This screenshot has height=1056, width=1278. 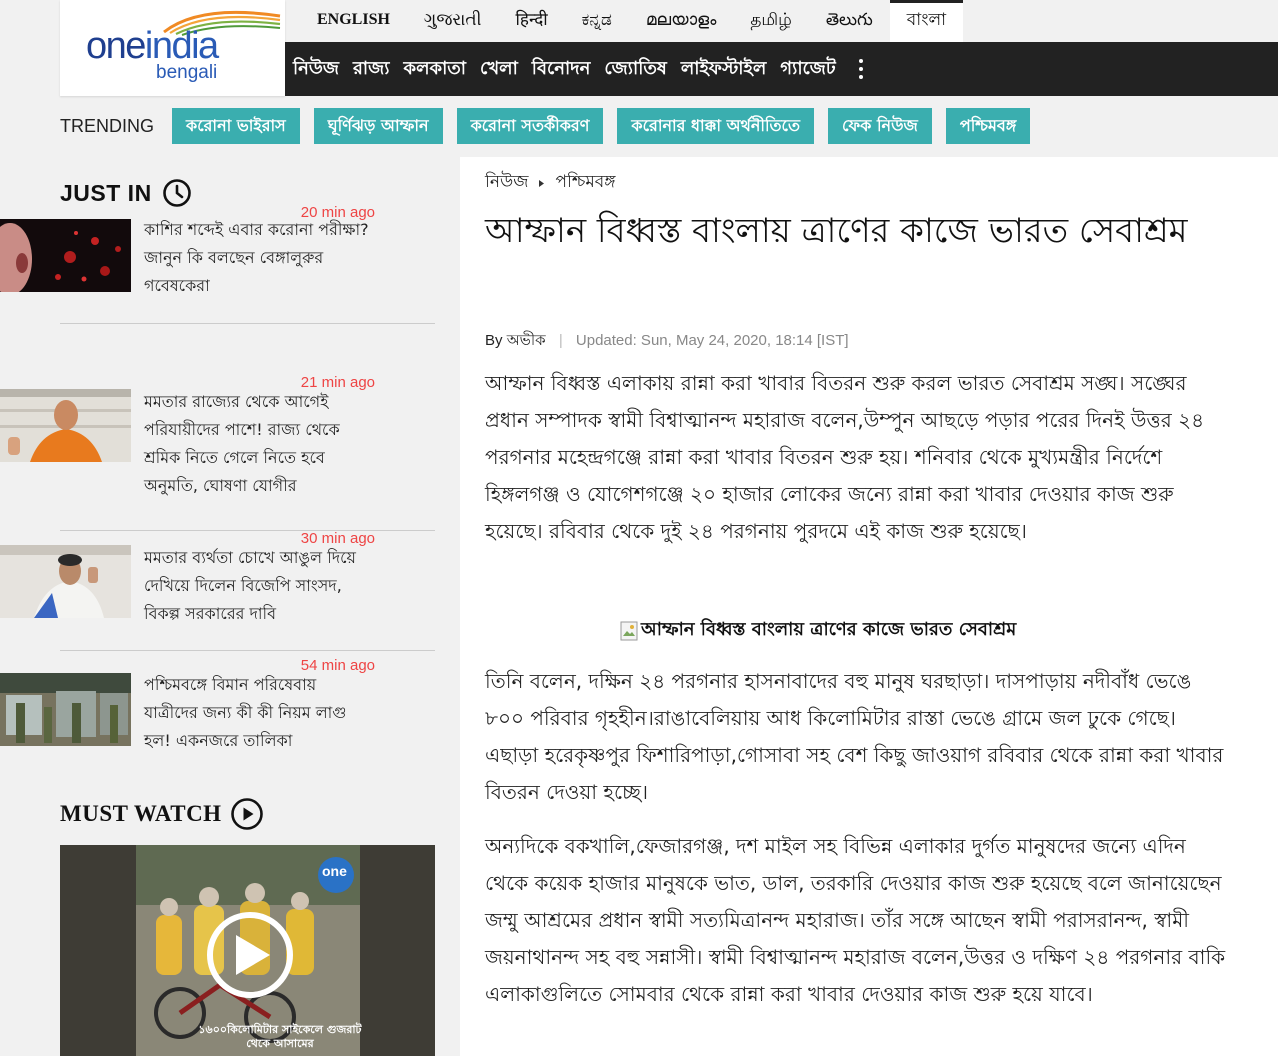 I want to click on must-watch-title: MUST WATCH, so click(x=141, y=813).